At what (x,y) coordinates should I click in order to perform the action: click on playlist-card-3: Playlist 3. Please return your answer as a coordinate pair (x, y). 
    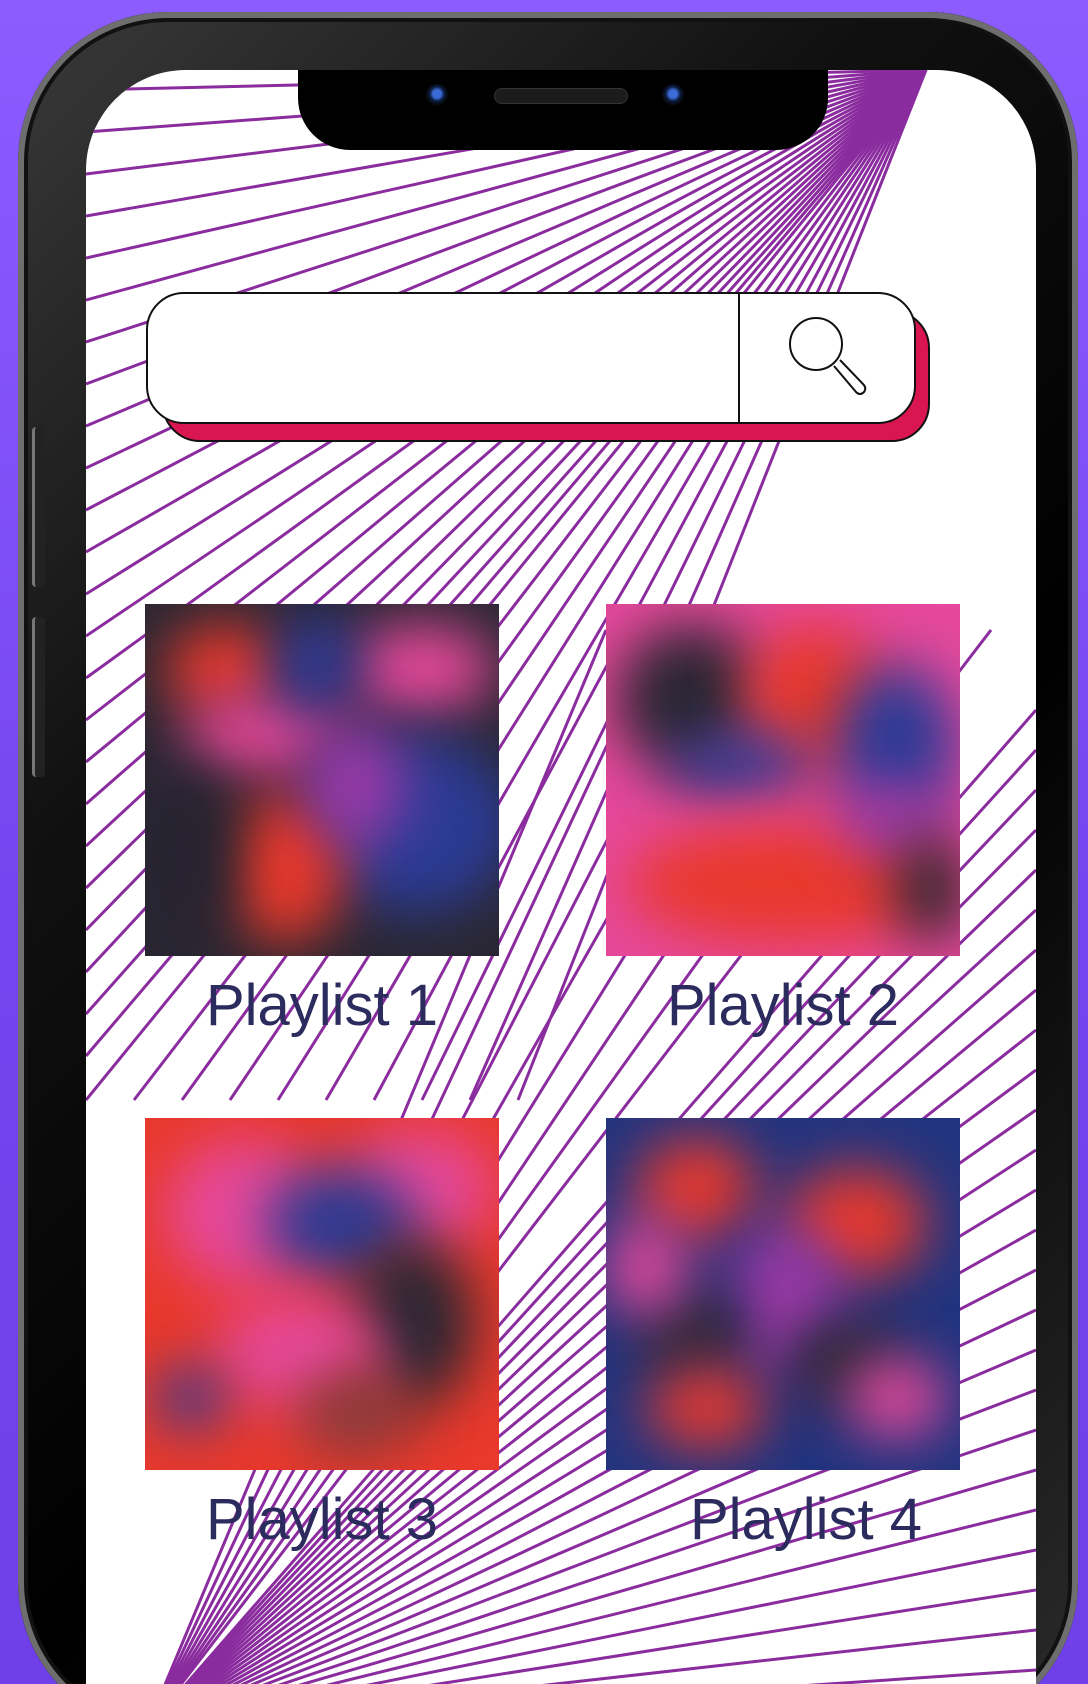
    Looking at the image, I should click on (322, 1335).